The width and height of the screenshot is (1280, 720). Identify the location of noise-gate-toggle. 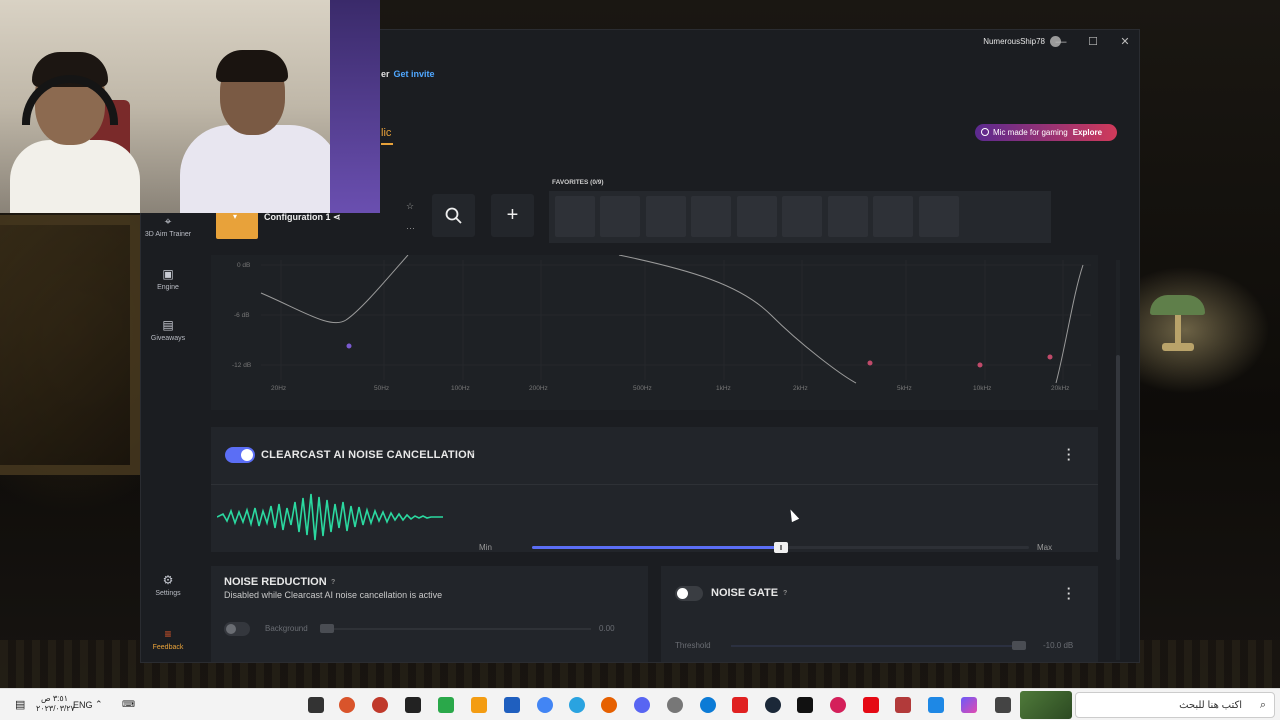
(689, 593).